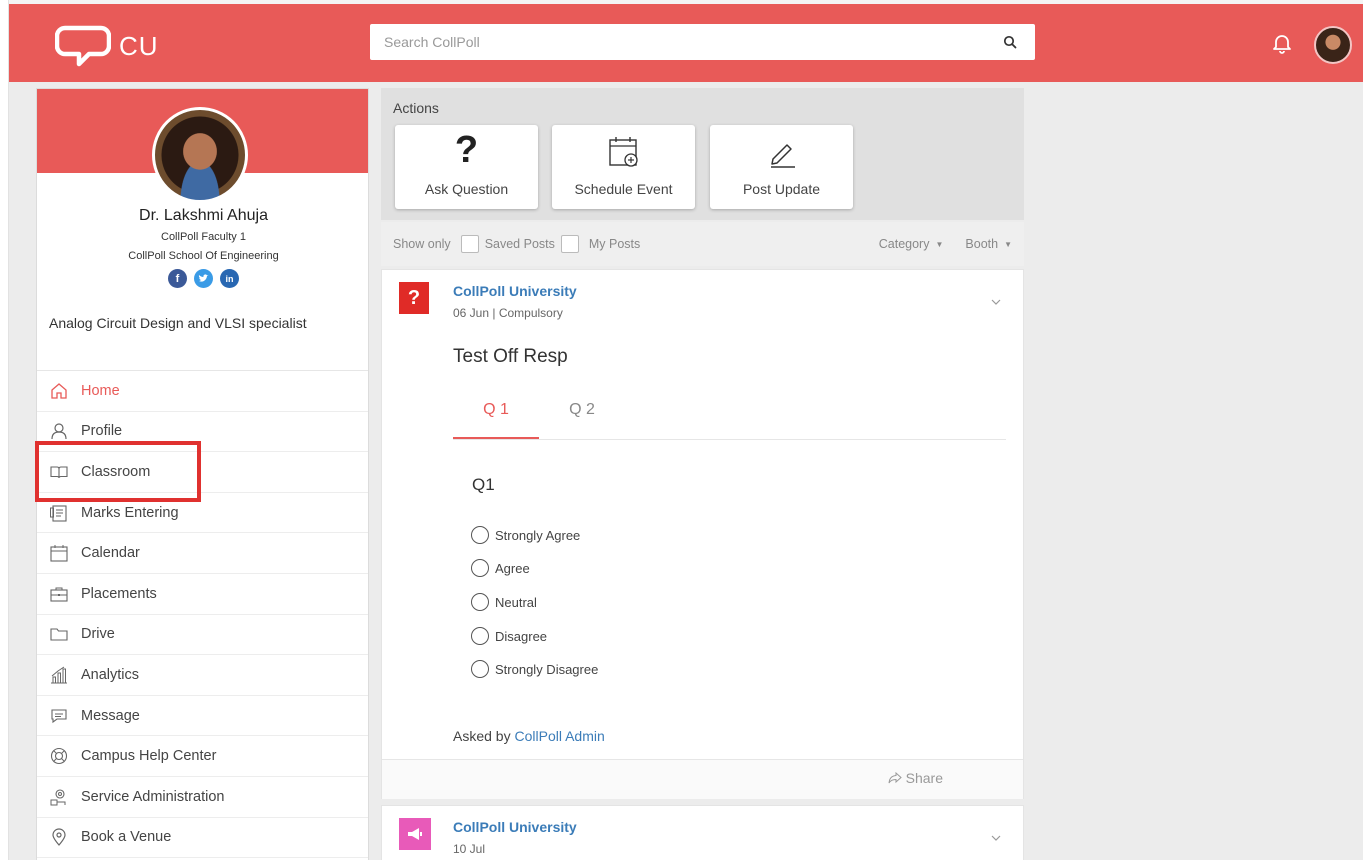  What do you see at coordinates (496, 420) in the screenshot?
I see `tab-q1: Q 1` at bounding box center [496, 420].